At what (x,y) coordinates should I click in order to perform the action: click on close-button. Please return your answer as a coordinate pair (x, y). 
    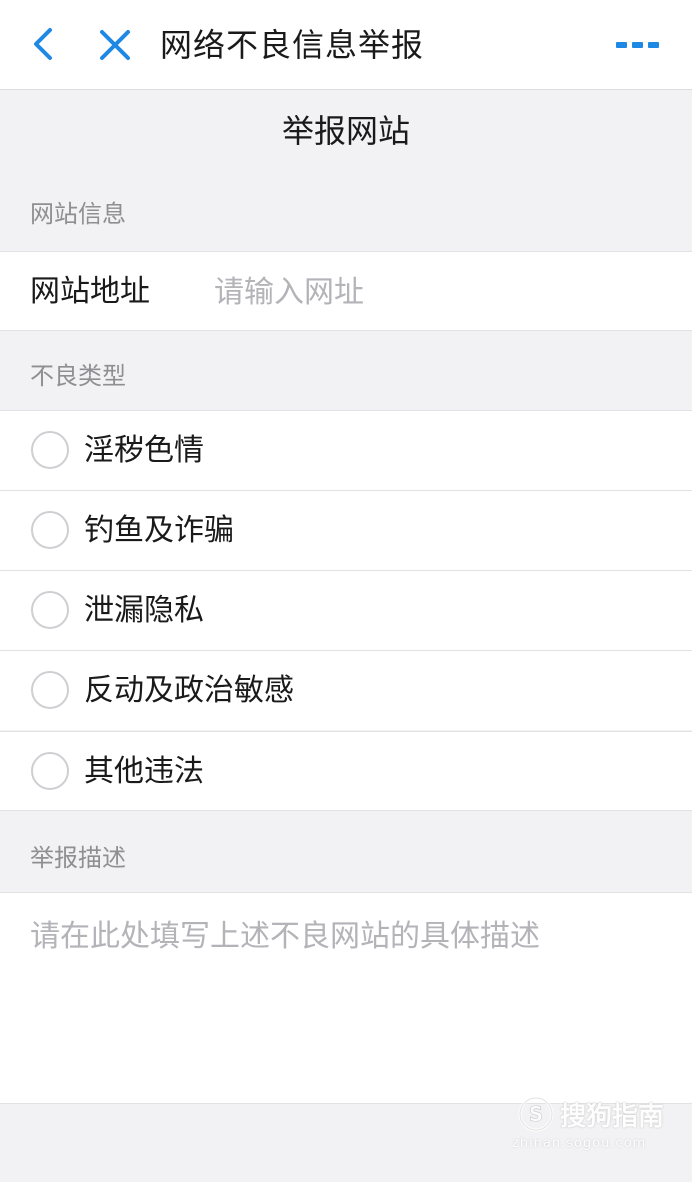
    Looking at the image, I should click on (115, 45).